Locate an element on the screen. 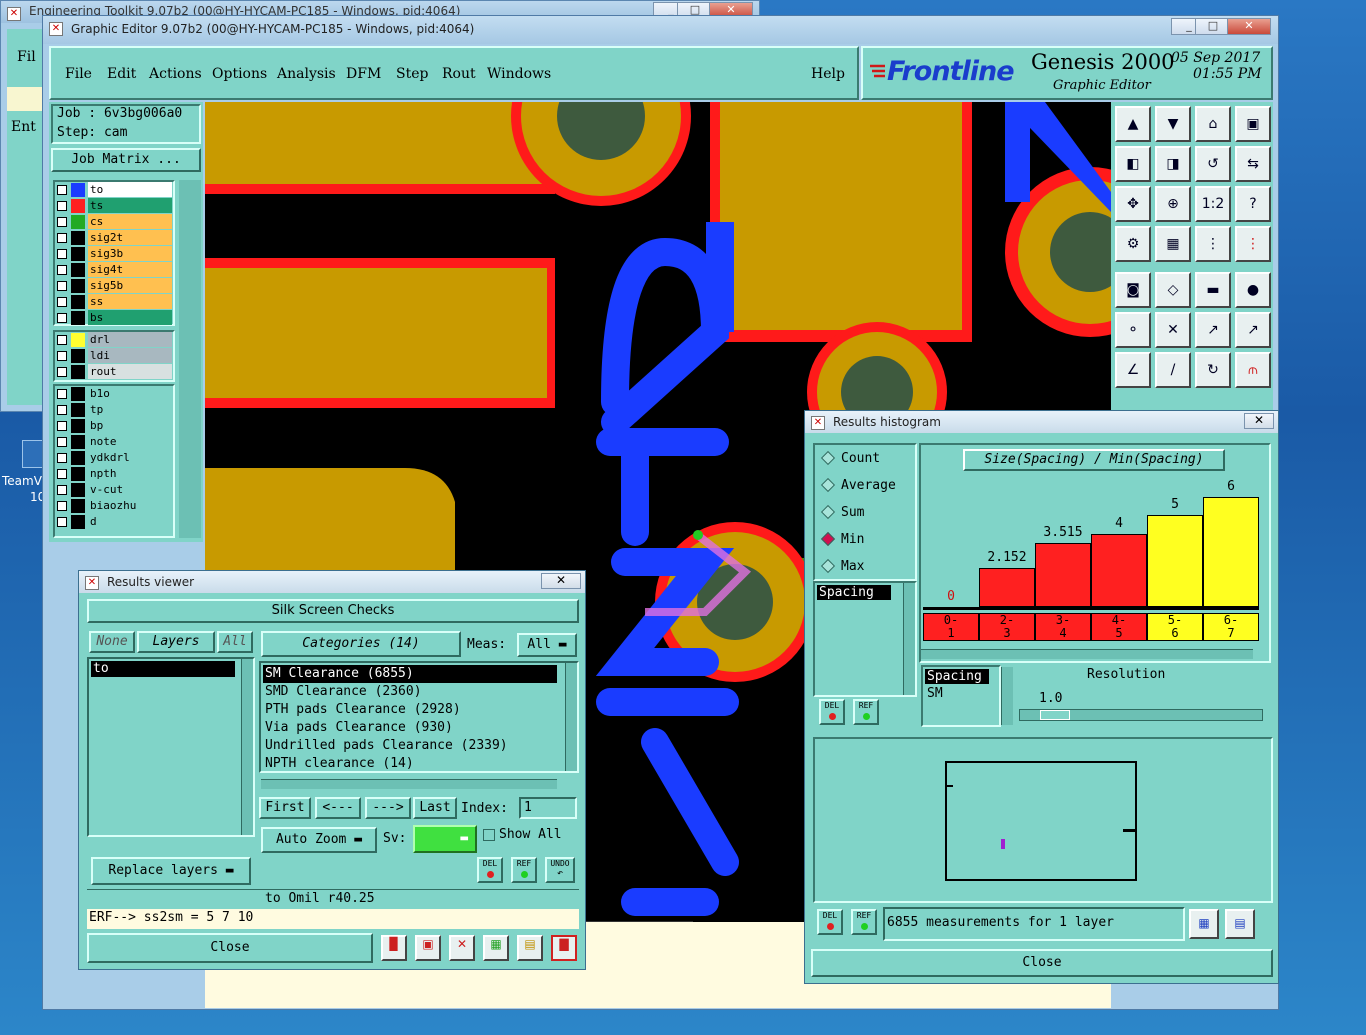 Image resolution: width=1366 pixels, height=1035 pixels. layer-row-d: d is located at coordinates (114, 522).